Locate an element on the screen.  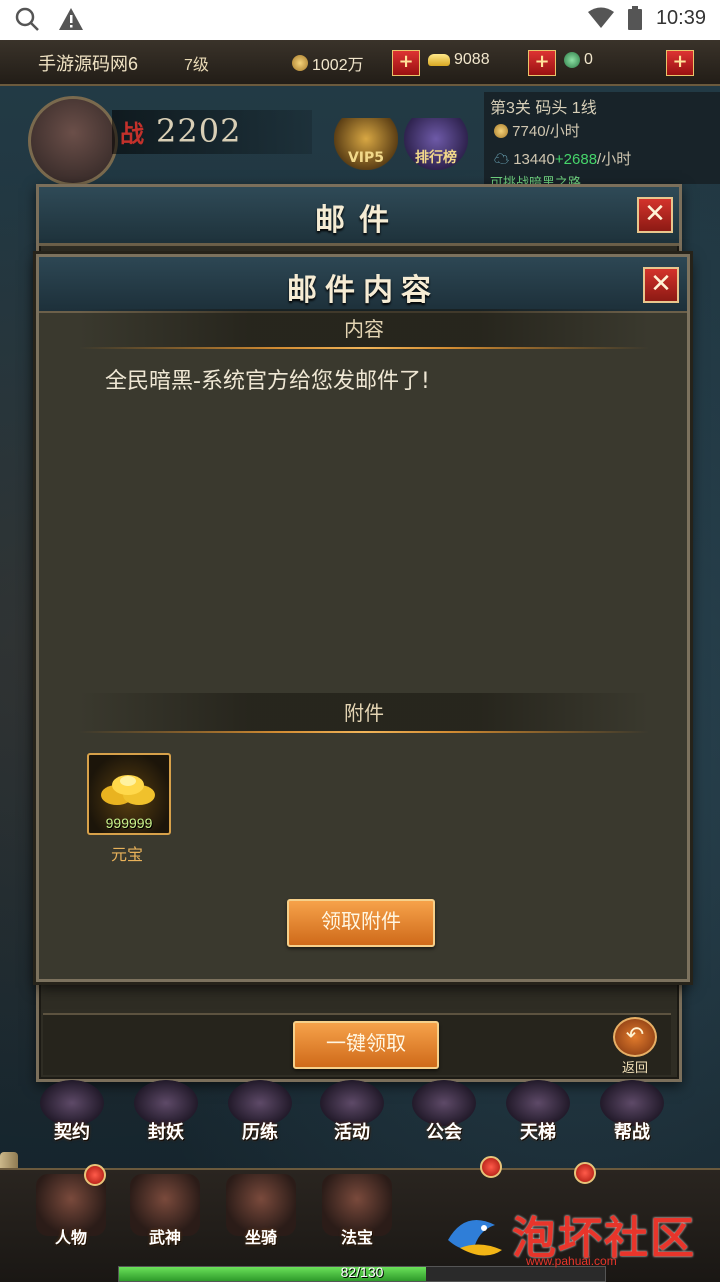
clock: 10:39 is located at coordinates (680, 17).